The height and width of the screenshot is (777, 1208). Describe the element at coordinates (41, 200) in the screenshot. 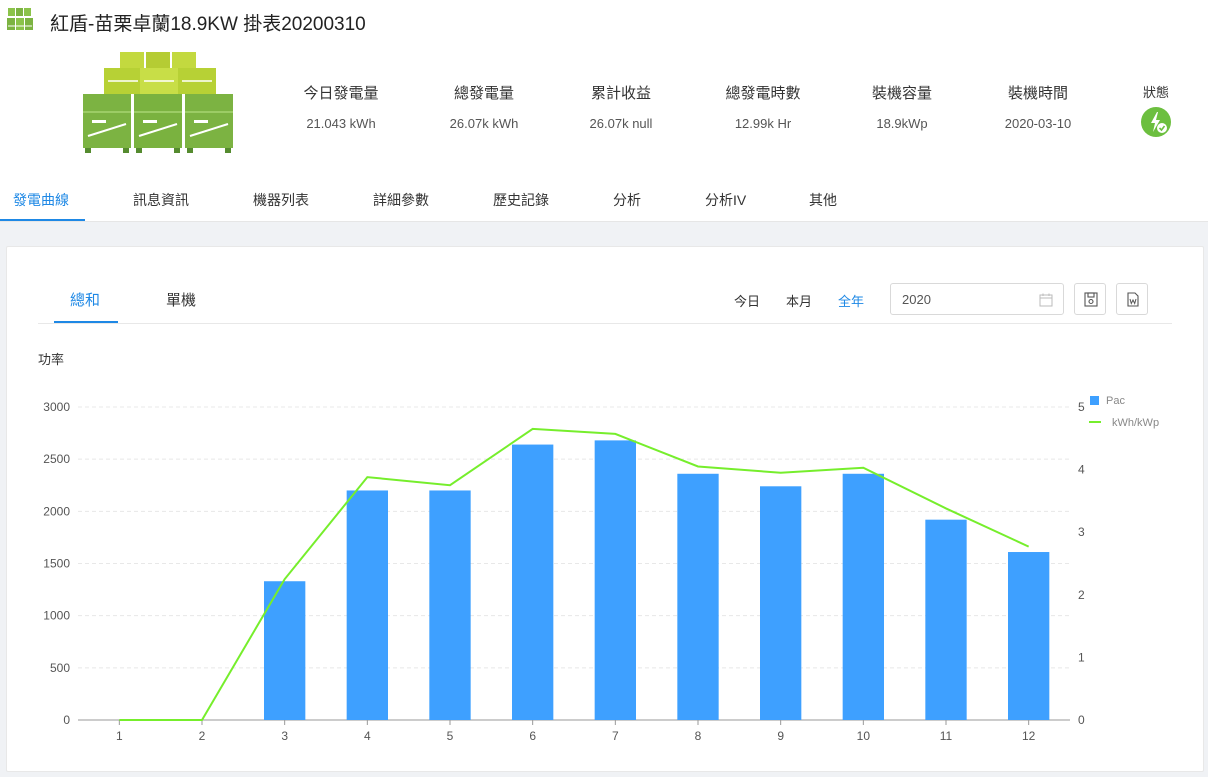

I see `tab-power-curve: 發電曲線` at that location.